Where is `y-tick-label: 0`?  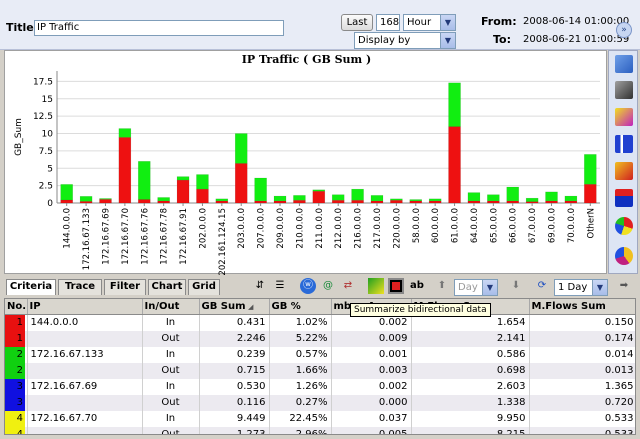 y-tick-label: 0 is located at coordinates (50, 204).